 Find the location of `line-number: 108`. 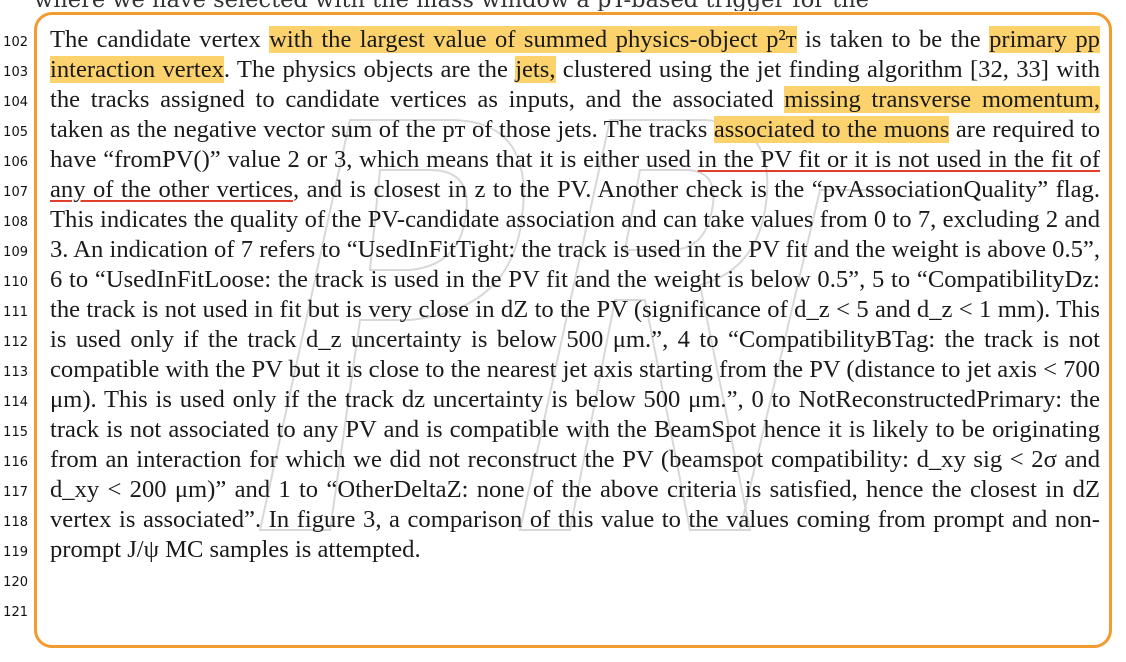

line-number: 108 is located at coordinates (15, 222).